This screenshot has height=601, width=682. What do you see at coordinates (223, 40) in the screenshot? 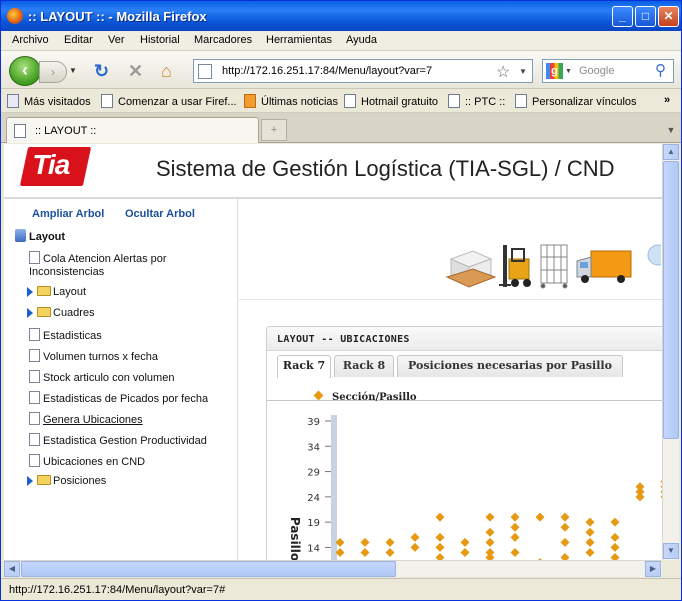
I see `menu-marcadores: Marcadores` at bounding box center [223, 40].